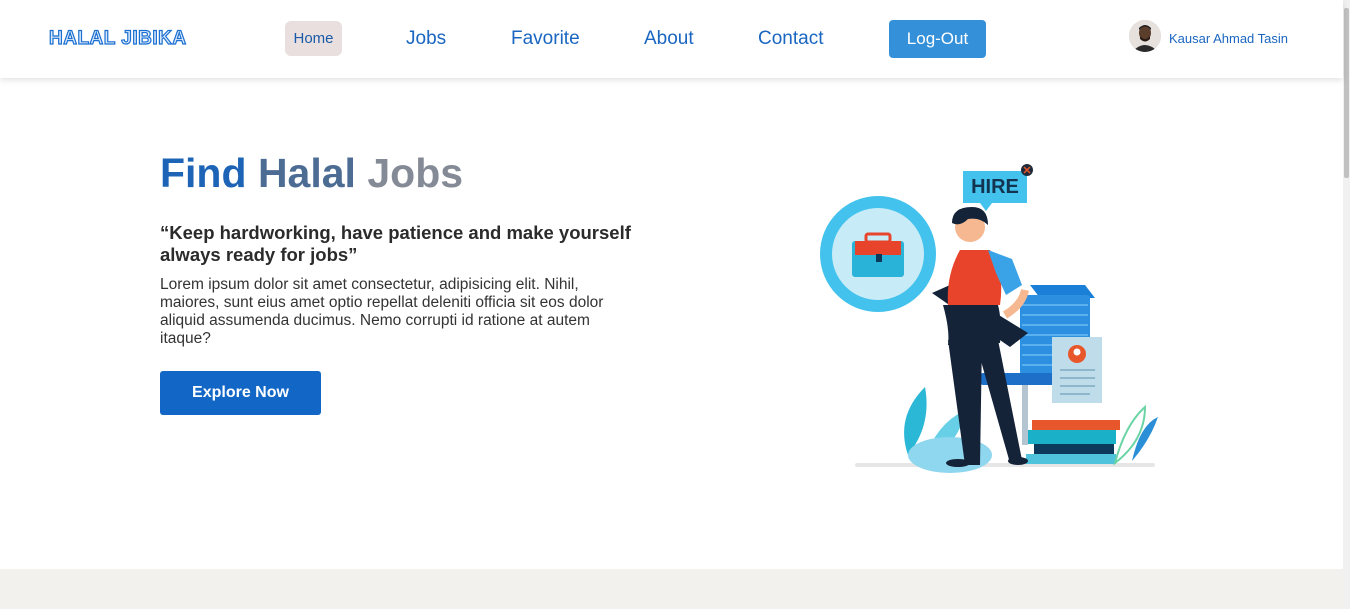  What do you see at coordinates (1228, 38) in the screenshot?
I see `user-name: Kausar Ahmad Tasin` at bounding box center [1228, 38].